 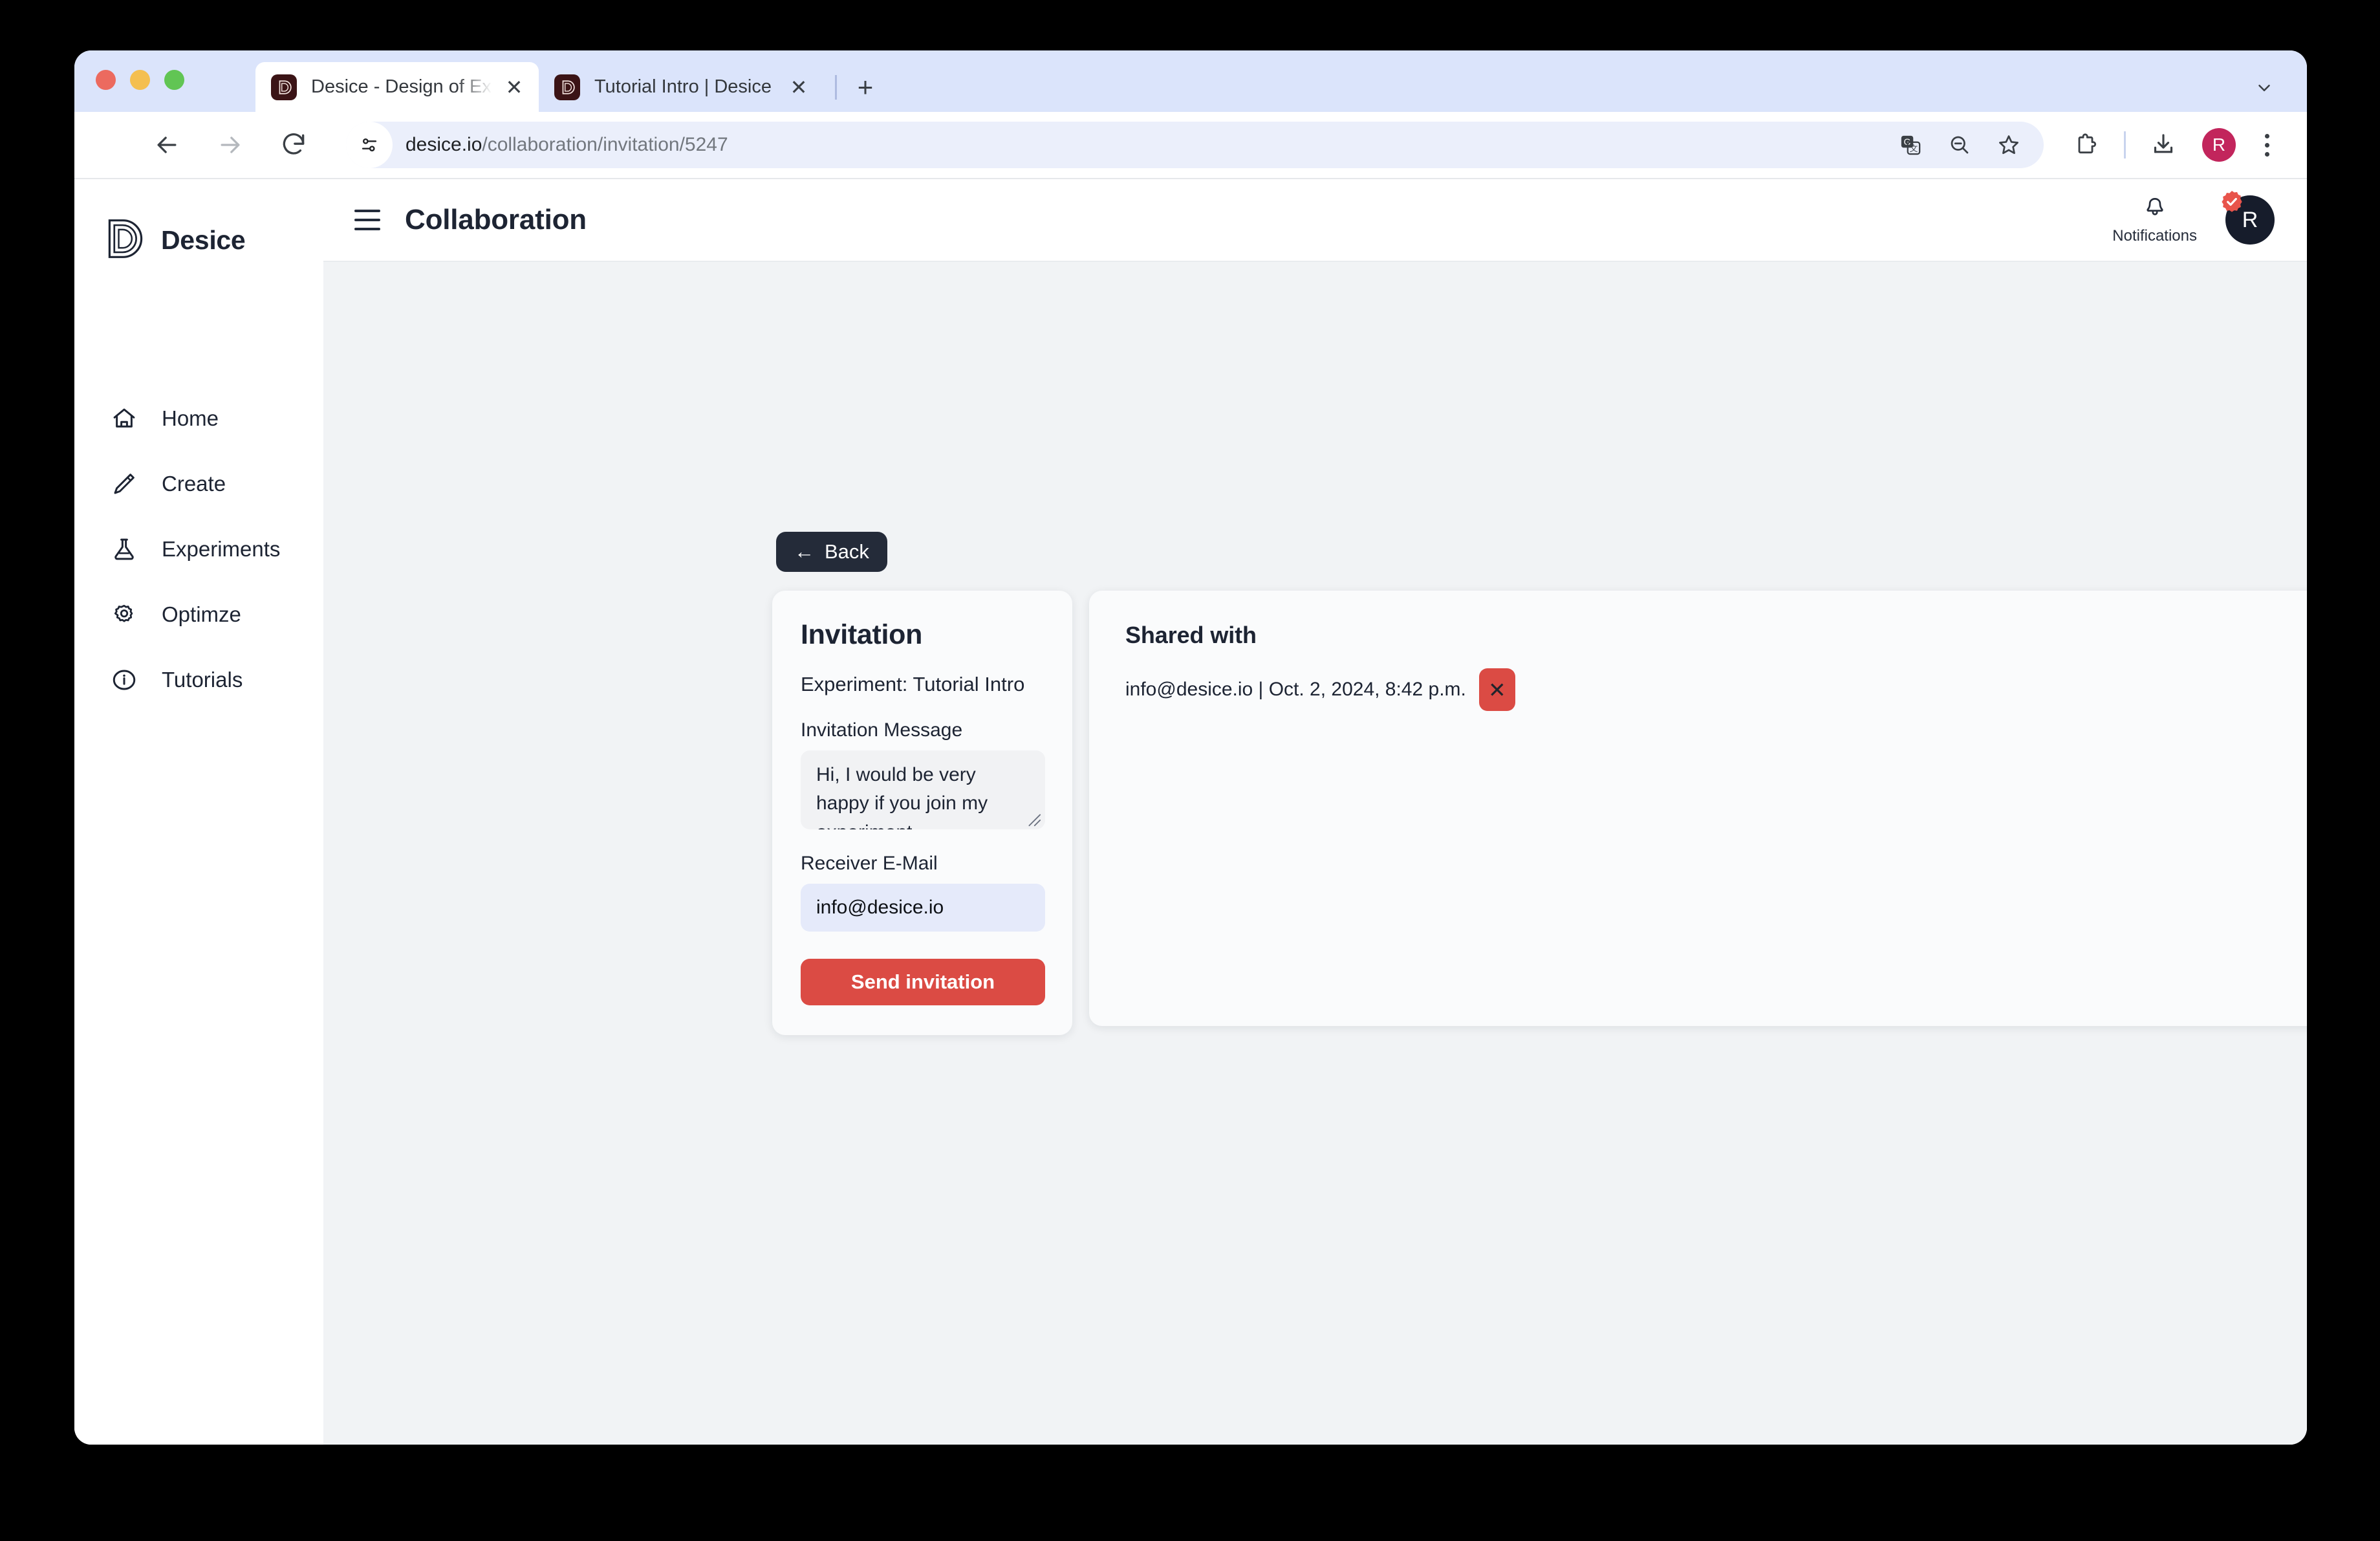 What do you see at coordinates (1191, 635) in the screenshot?
I see `shared-with-title: Shared with` at bounding box center [1191, 635].